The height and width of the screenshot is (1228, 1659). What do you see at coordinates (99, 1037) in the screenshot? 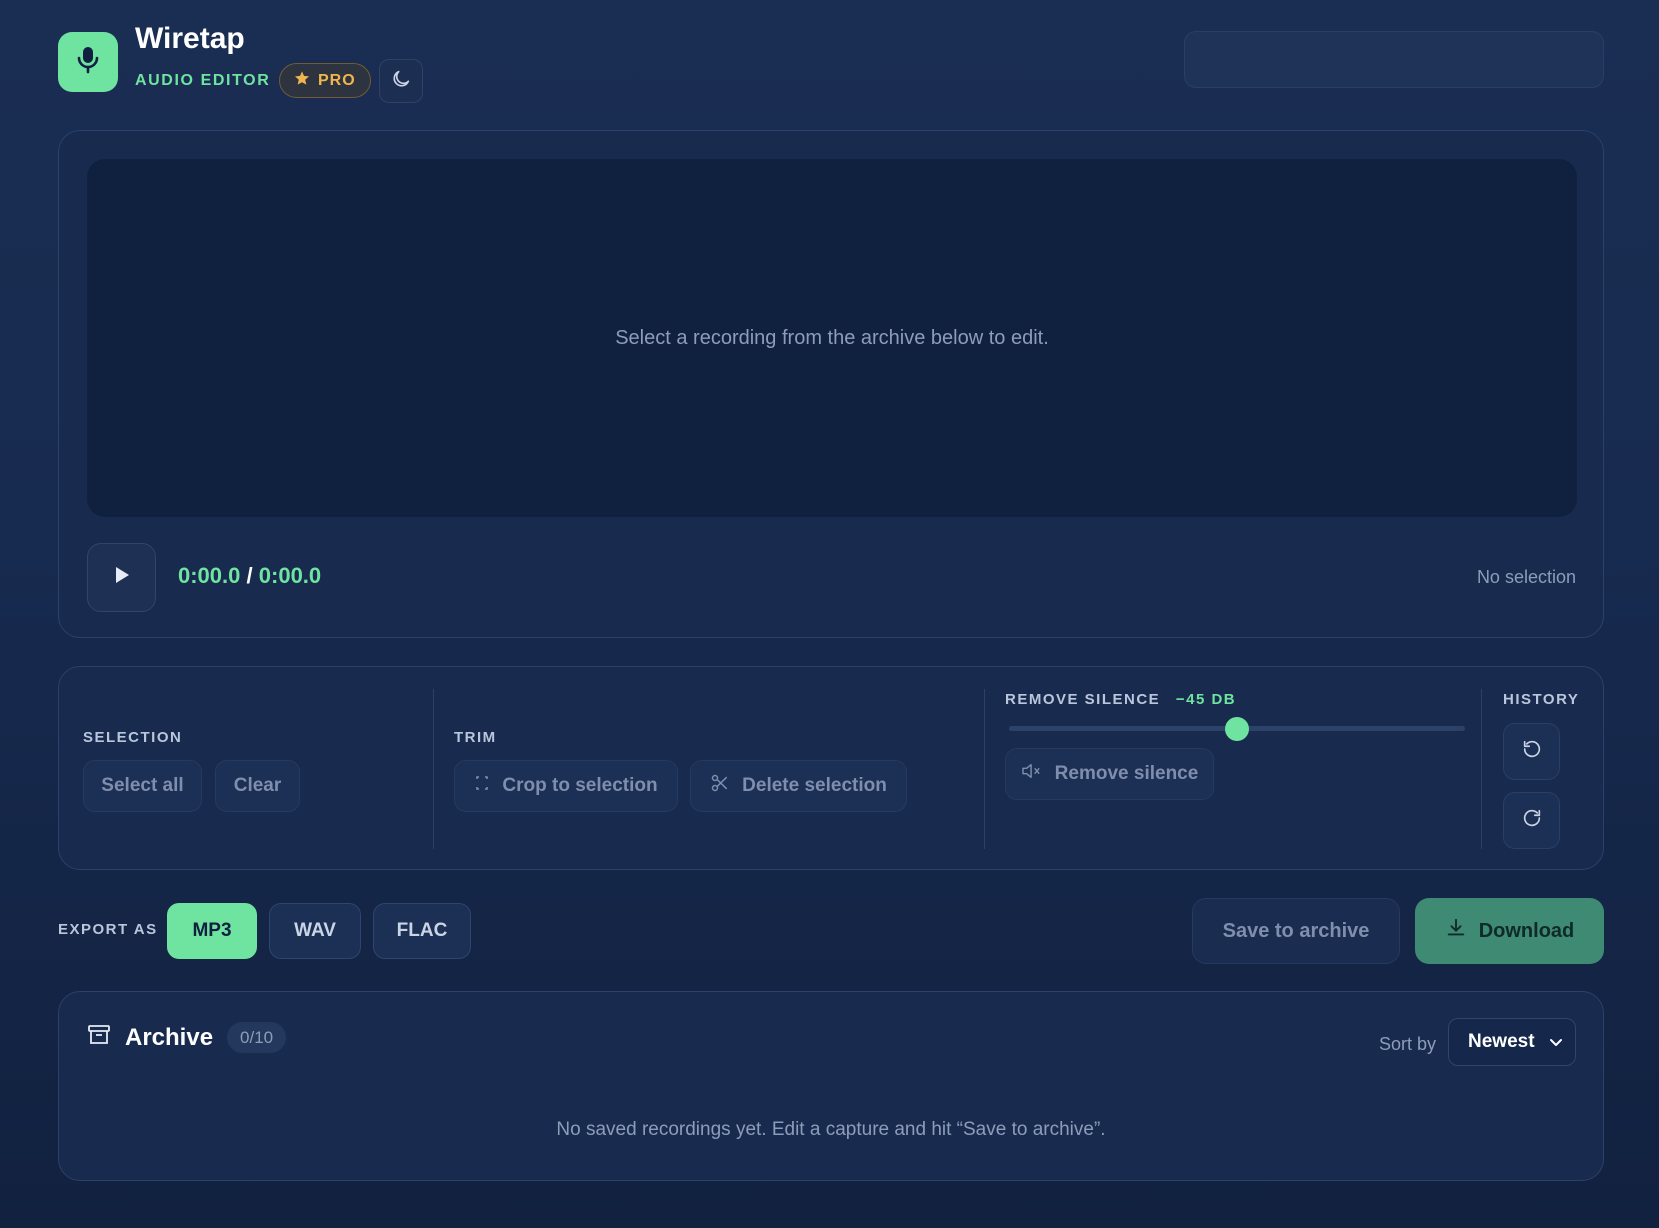
I see `archive-box-icon` at bounding box center [99, 1037].